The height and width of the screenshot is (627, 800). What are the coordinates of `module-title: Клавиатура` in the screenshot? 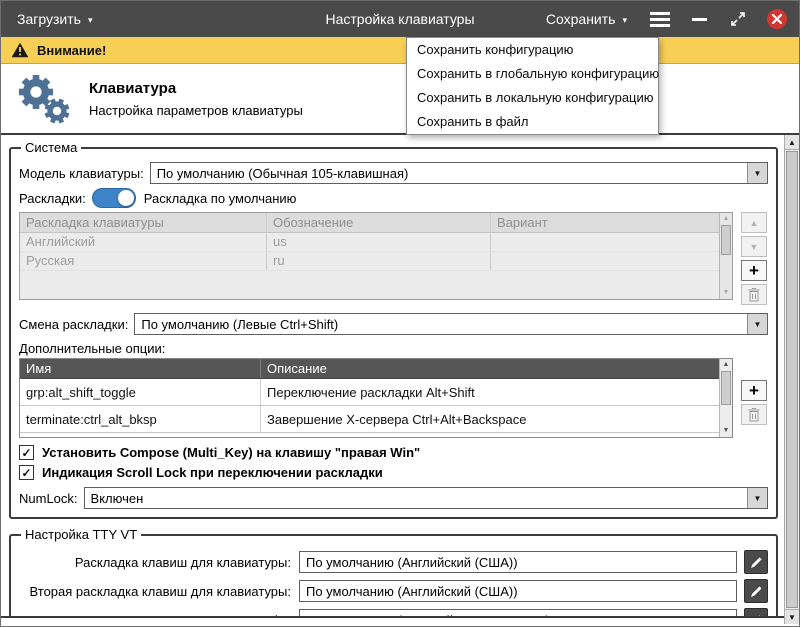 It's located at (133, 88).